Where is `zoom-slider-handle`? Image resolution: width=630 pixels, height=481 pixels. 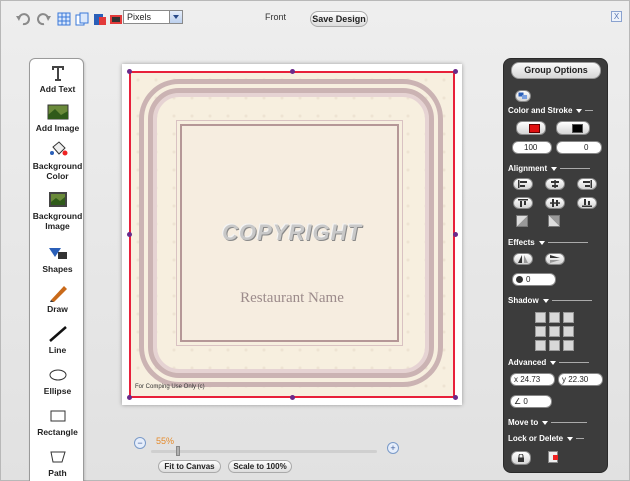
zoom-slider-handle is located at coordinates (178, 451).